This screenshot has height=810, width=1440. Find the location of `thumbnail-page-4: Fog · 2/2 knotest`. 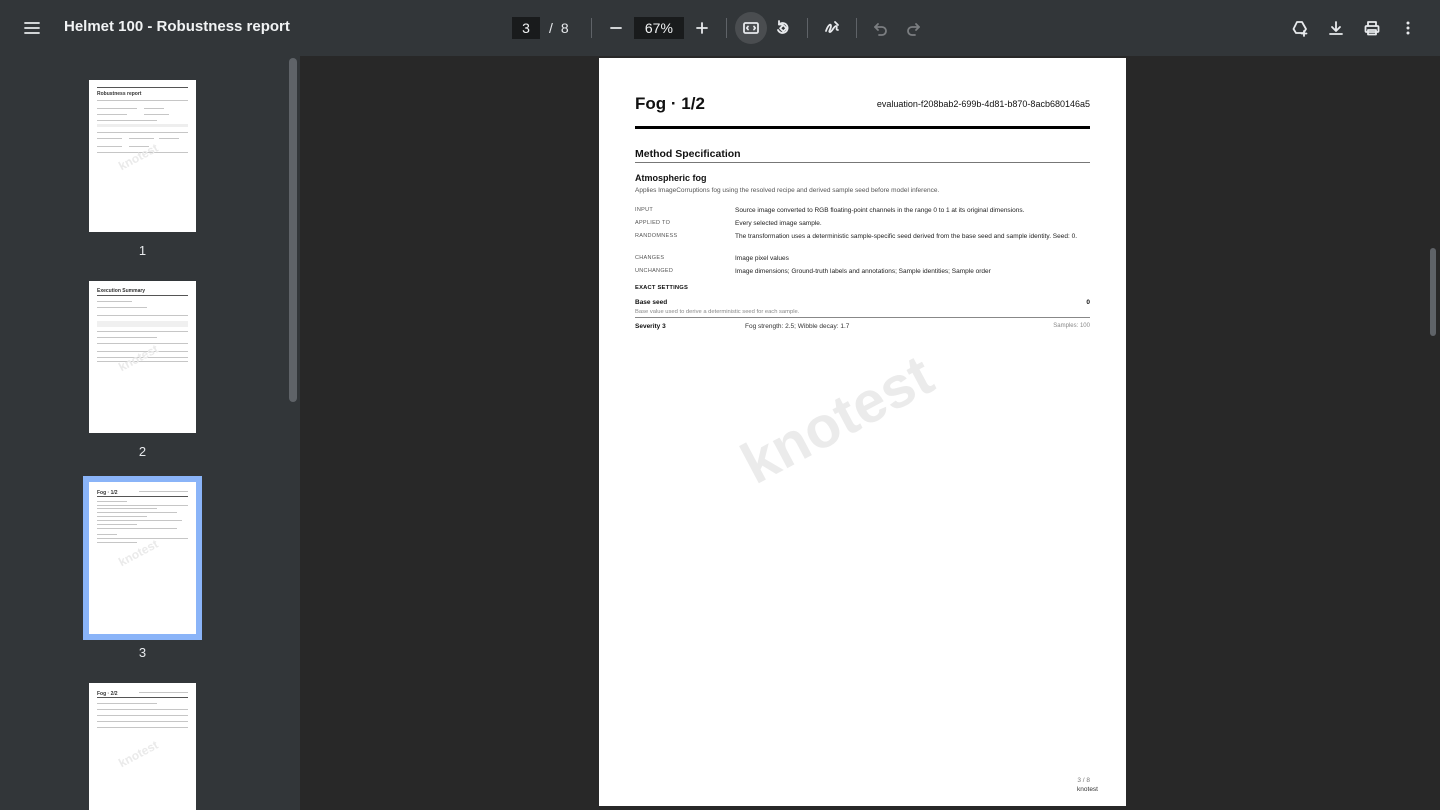

thumbnail-page-4: Fog · 2/2 knotest is located at coordinates (142, 746).